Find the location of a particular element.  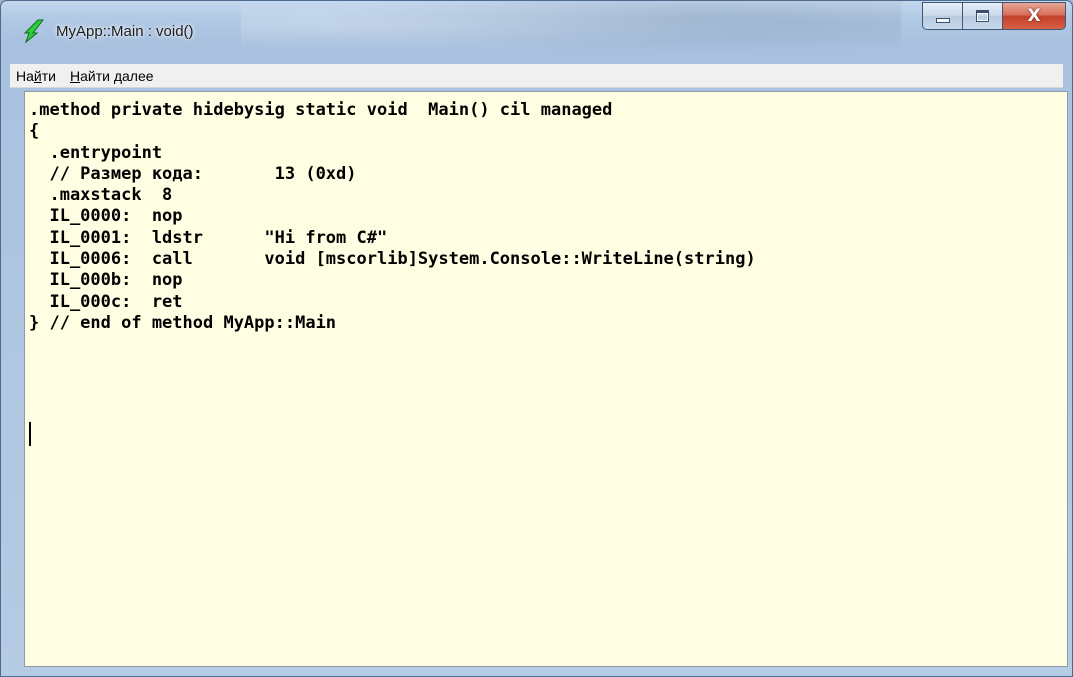

code-line: IL_0001: ldstr "Hi from C#" is located at coordinates (208, 237).